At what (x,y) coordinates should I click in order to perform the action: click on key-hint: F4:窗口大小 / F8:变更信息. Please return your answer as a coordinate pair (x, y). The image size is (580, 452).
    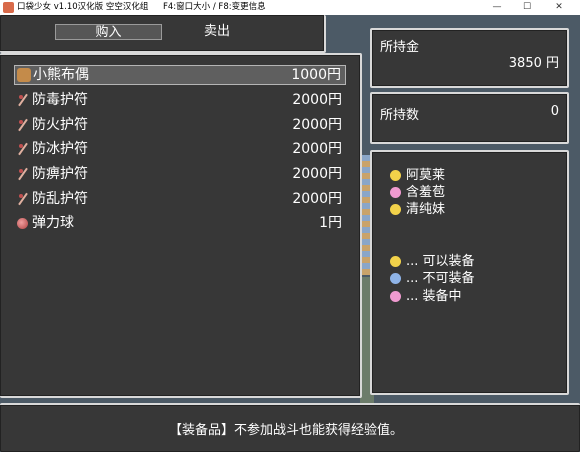
    Looking at the image, I should click on (214, 7).